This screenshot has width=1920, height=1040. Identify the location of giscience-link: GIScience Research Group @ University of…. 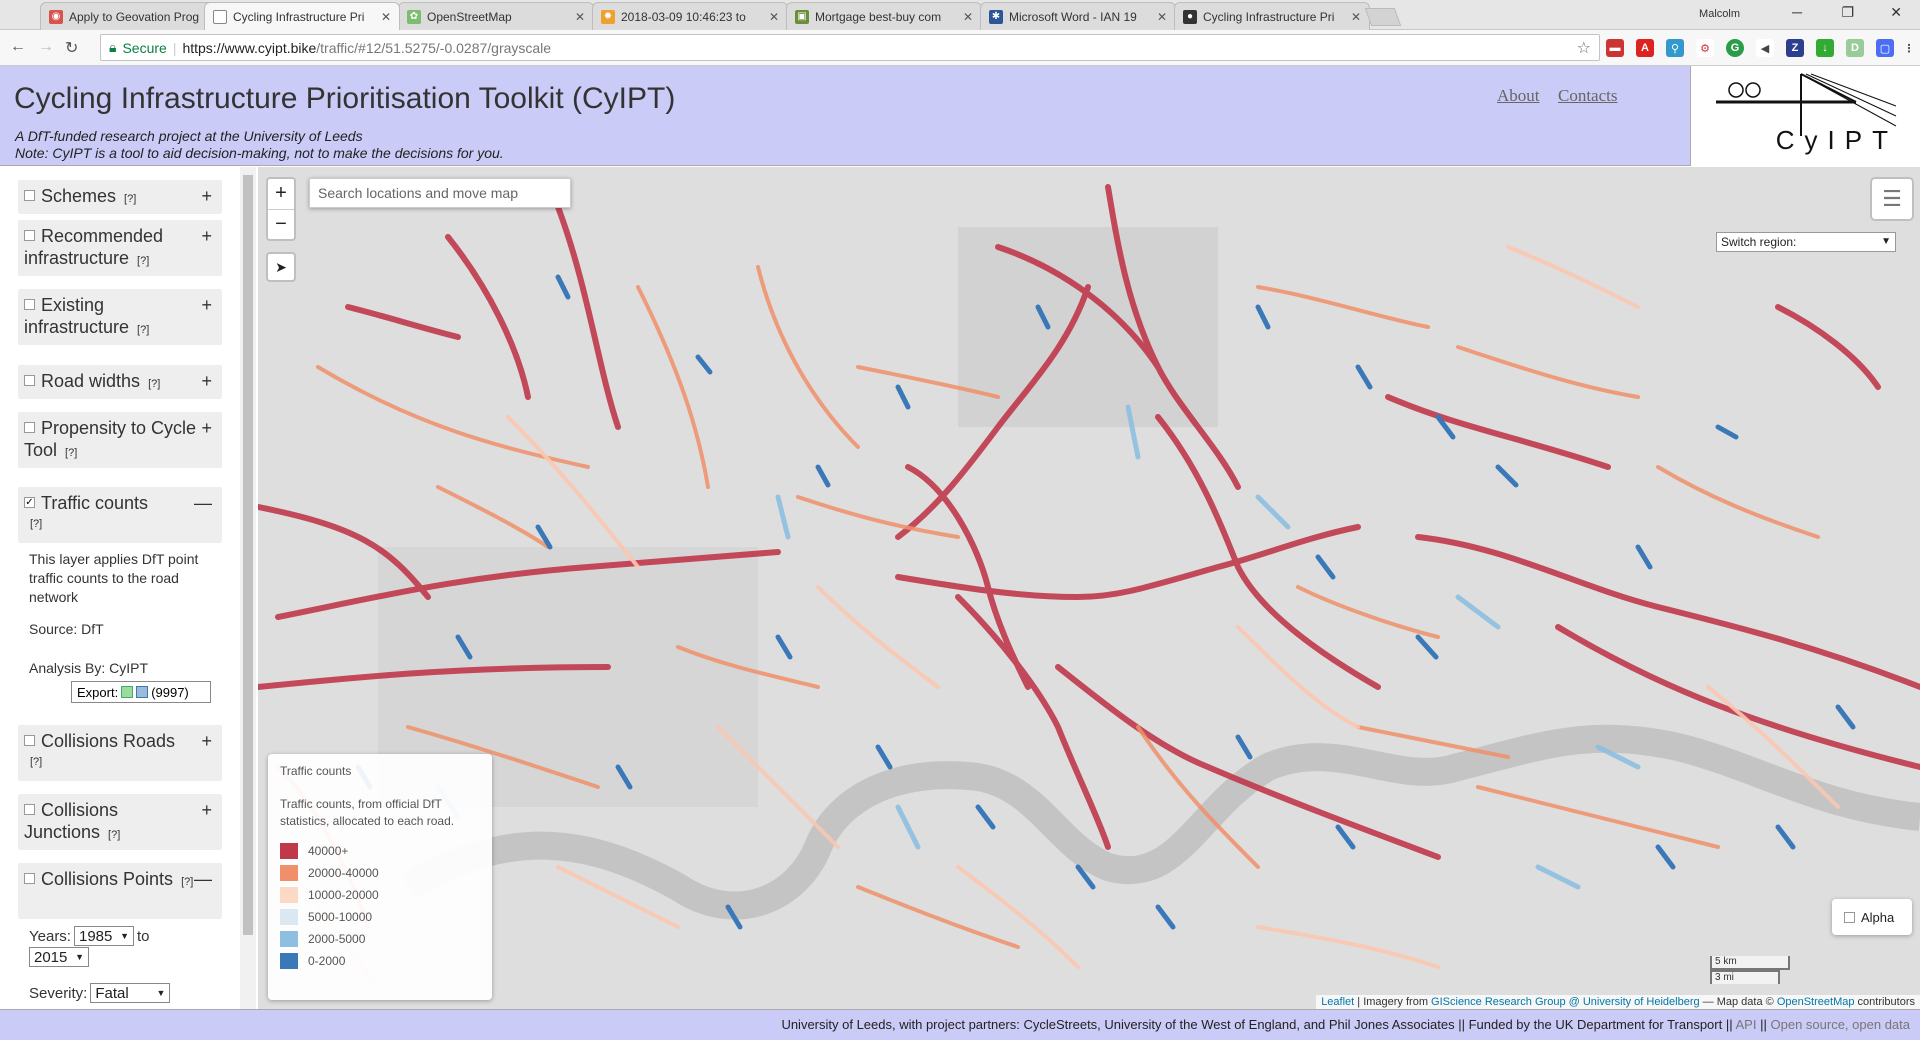
(1565, 1002).